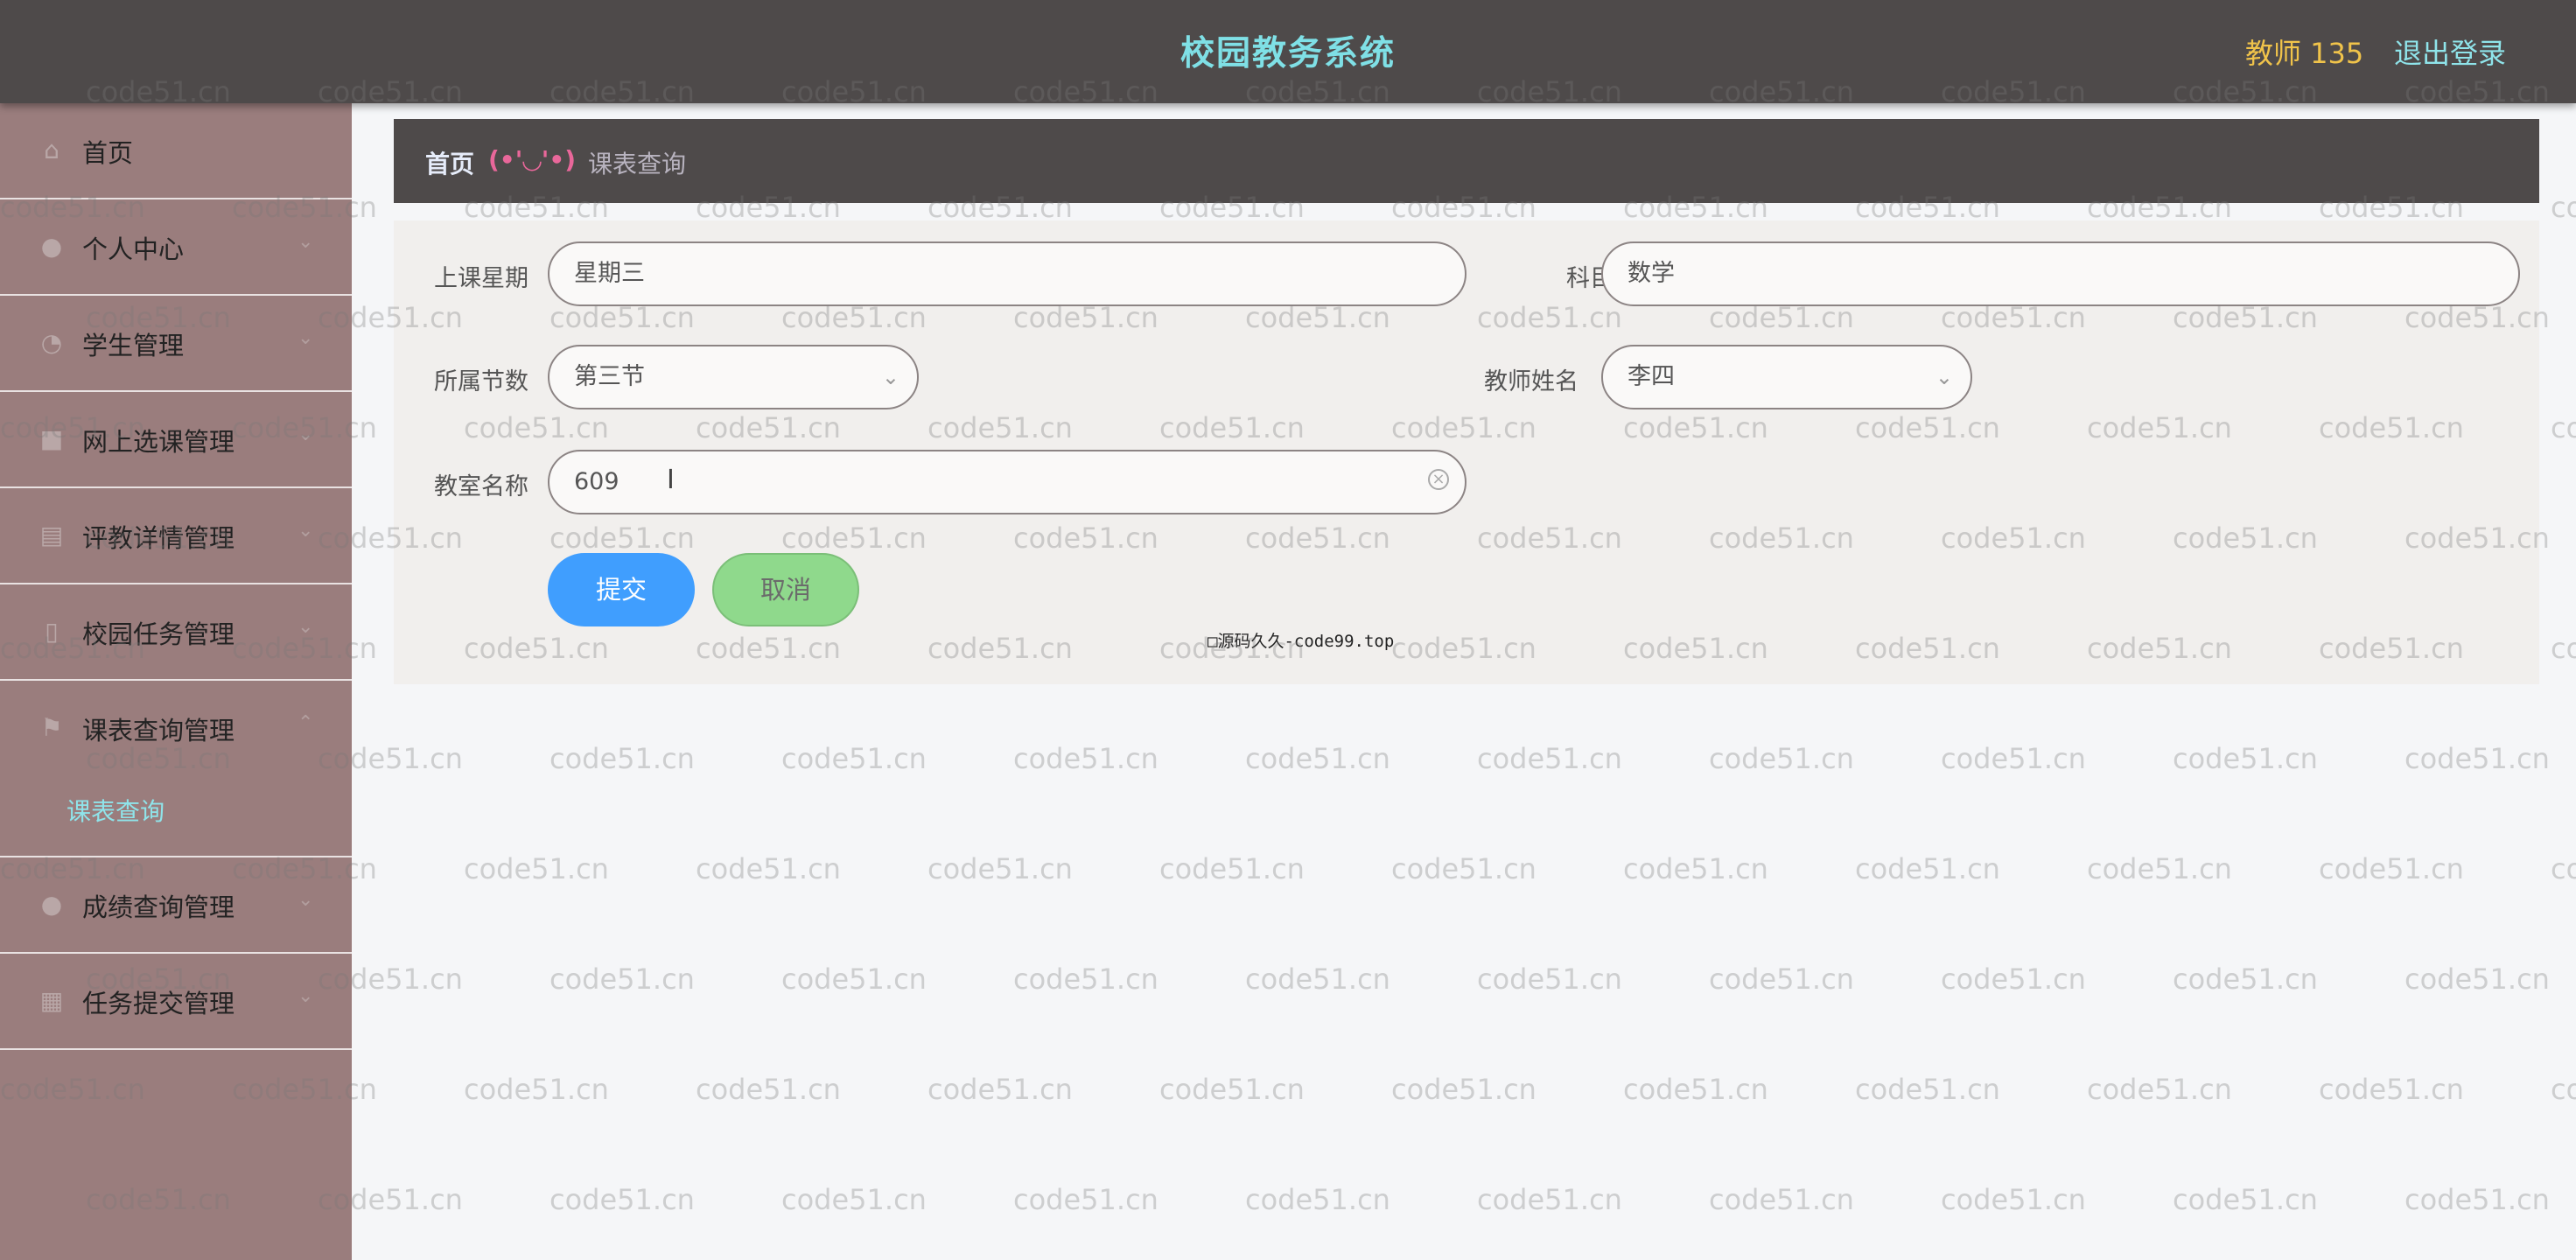 Image resolution: width=2576 pixels, height=1260 pixels. What do you see at coordinates (1531, 382) in the screenshot?
I see `teacher-label: 教师姓名` at bounding box center [1531, 382].